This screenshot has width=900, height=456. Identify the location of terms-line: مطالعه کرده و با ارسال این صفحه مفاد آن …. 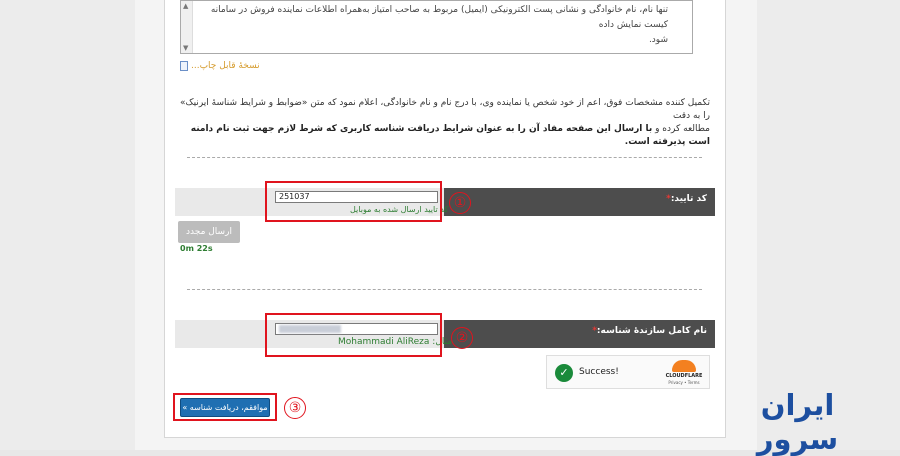
(445, 136).